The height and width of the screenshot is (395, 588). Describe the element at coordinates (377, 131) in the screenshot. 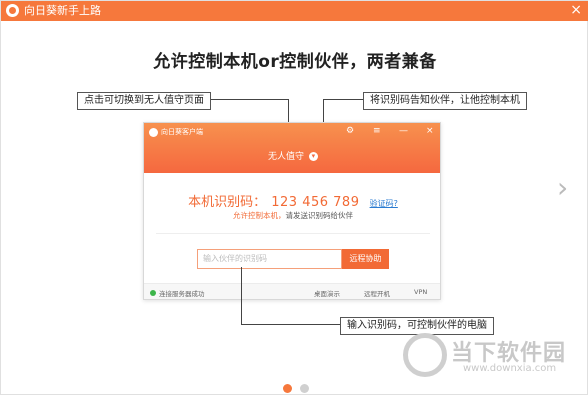

I see `menu-icon: ≡` at that location.